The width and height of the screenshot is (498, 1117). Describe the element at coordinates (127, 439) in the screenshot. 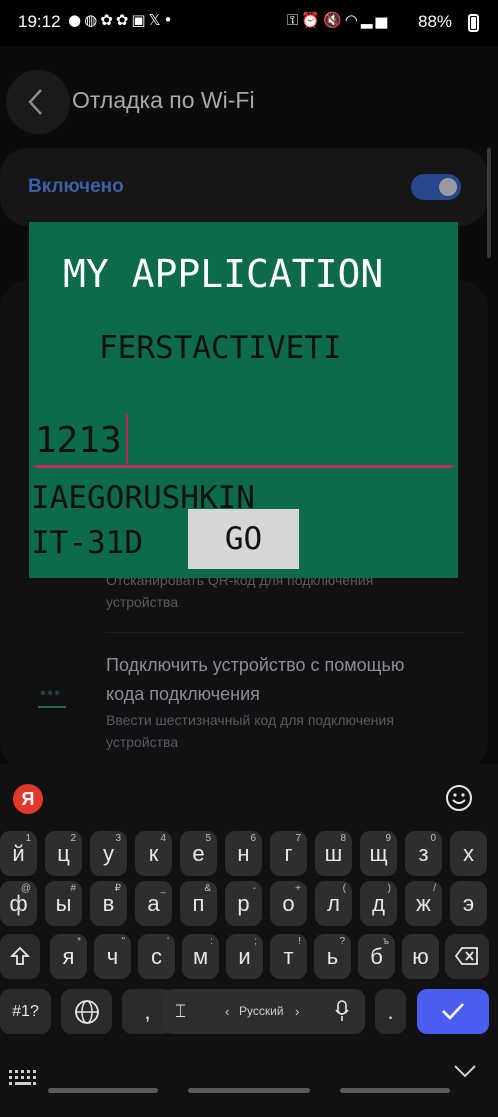

I see `text-caret` at that location.